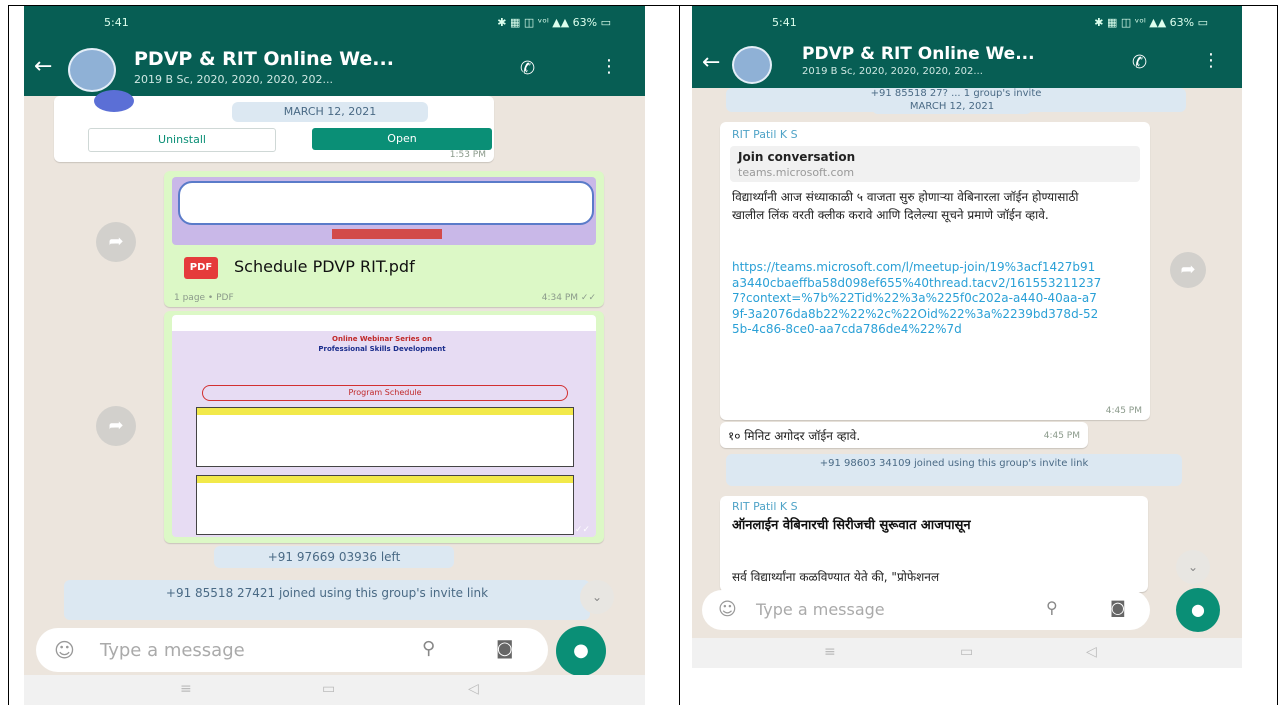 The width and height of the screenshot is (1285, 705). What do you see at coordinates (935, 164) in the screenshot?
I see `link-preview: Join conversation teams.microsoft.com` at bounding box center [935, 164].